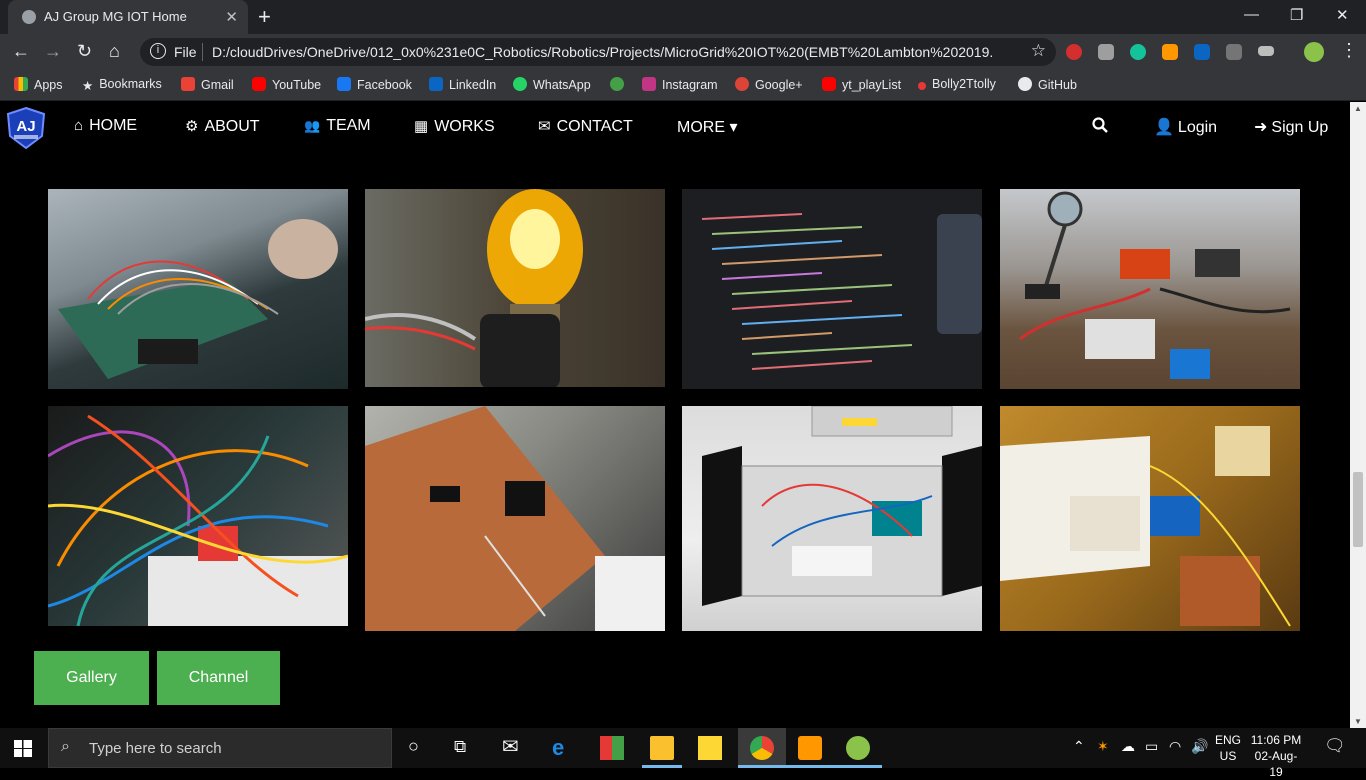 The height and width of the screenshot is (780, 1366). What do you see at coordinates (53, 51) in the screenshot?
I see `forward-arrow-icon: →` at bounding box center [53, 51].